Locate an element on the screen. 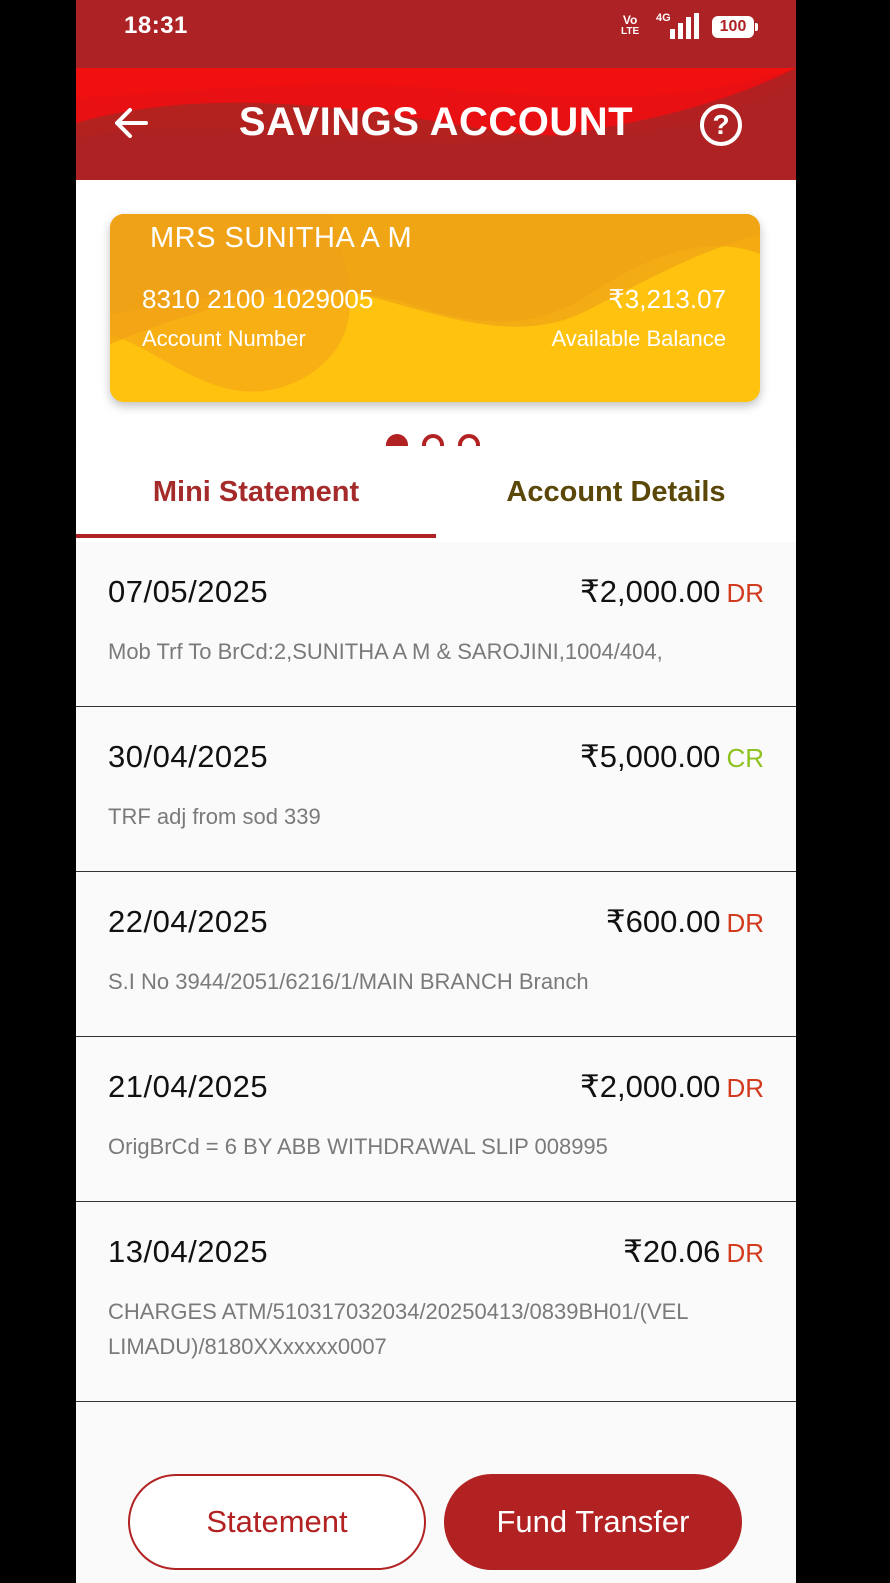 Image resolution: width=890 pixels, height=1583 pixels. transaction-amount: ₹600.00 is located at coordinates (663, 921).